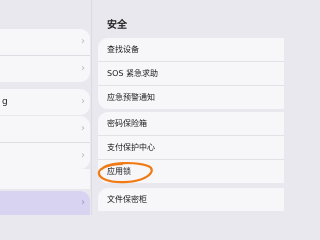 This screenshot has height=240, width=320. I want to click on item-label: 支付保护中心, so click(131, 147).